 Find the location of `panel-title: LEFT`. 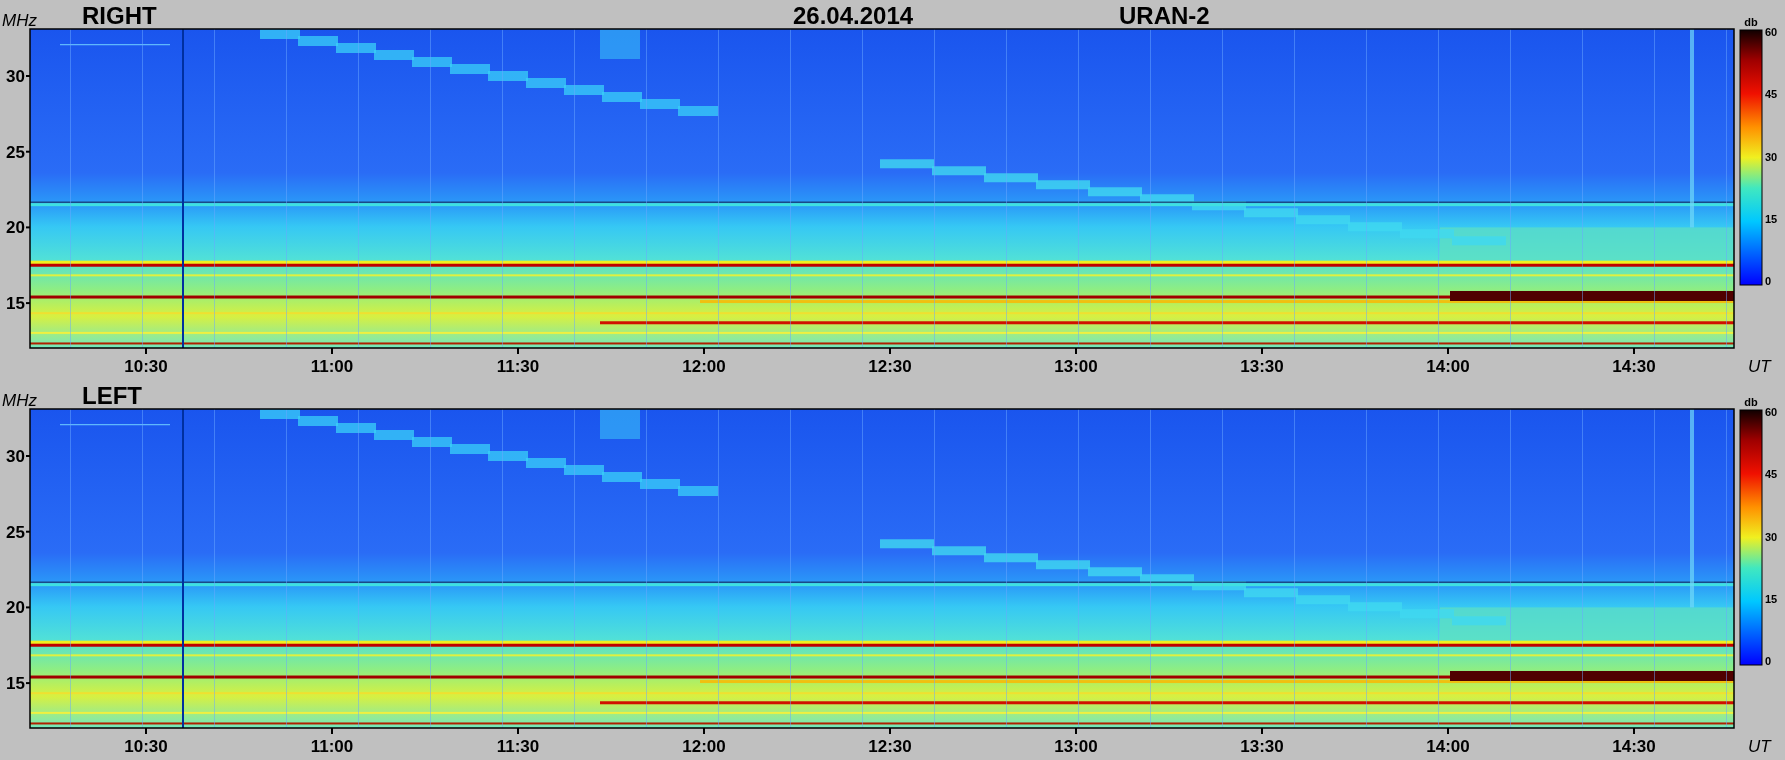

panel-title: LEFT is located at coordinates (112, 395).